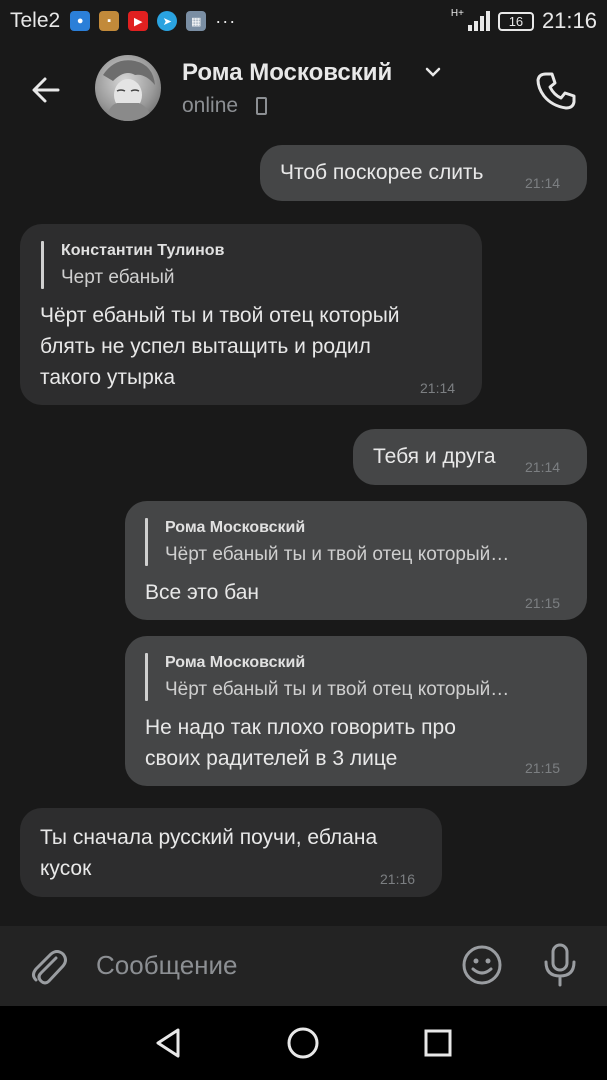 The image size is (607, 1080). I want to click on message-bubble-outgoing: Тебя и друга 21:14, so click(470, 457).